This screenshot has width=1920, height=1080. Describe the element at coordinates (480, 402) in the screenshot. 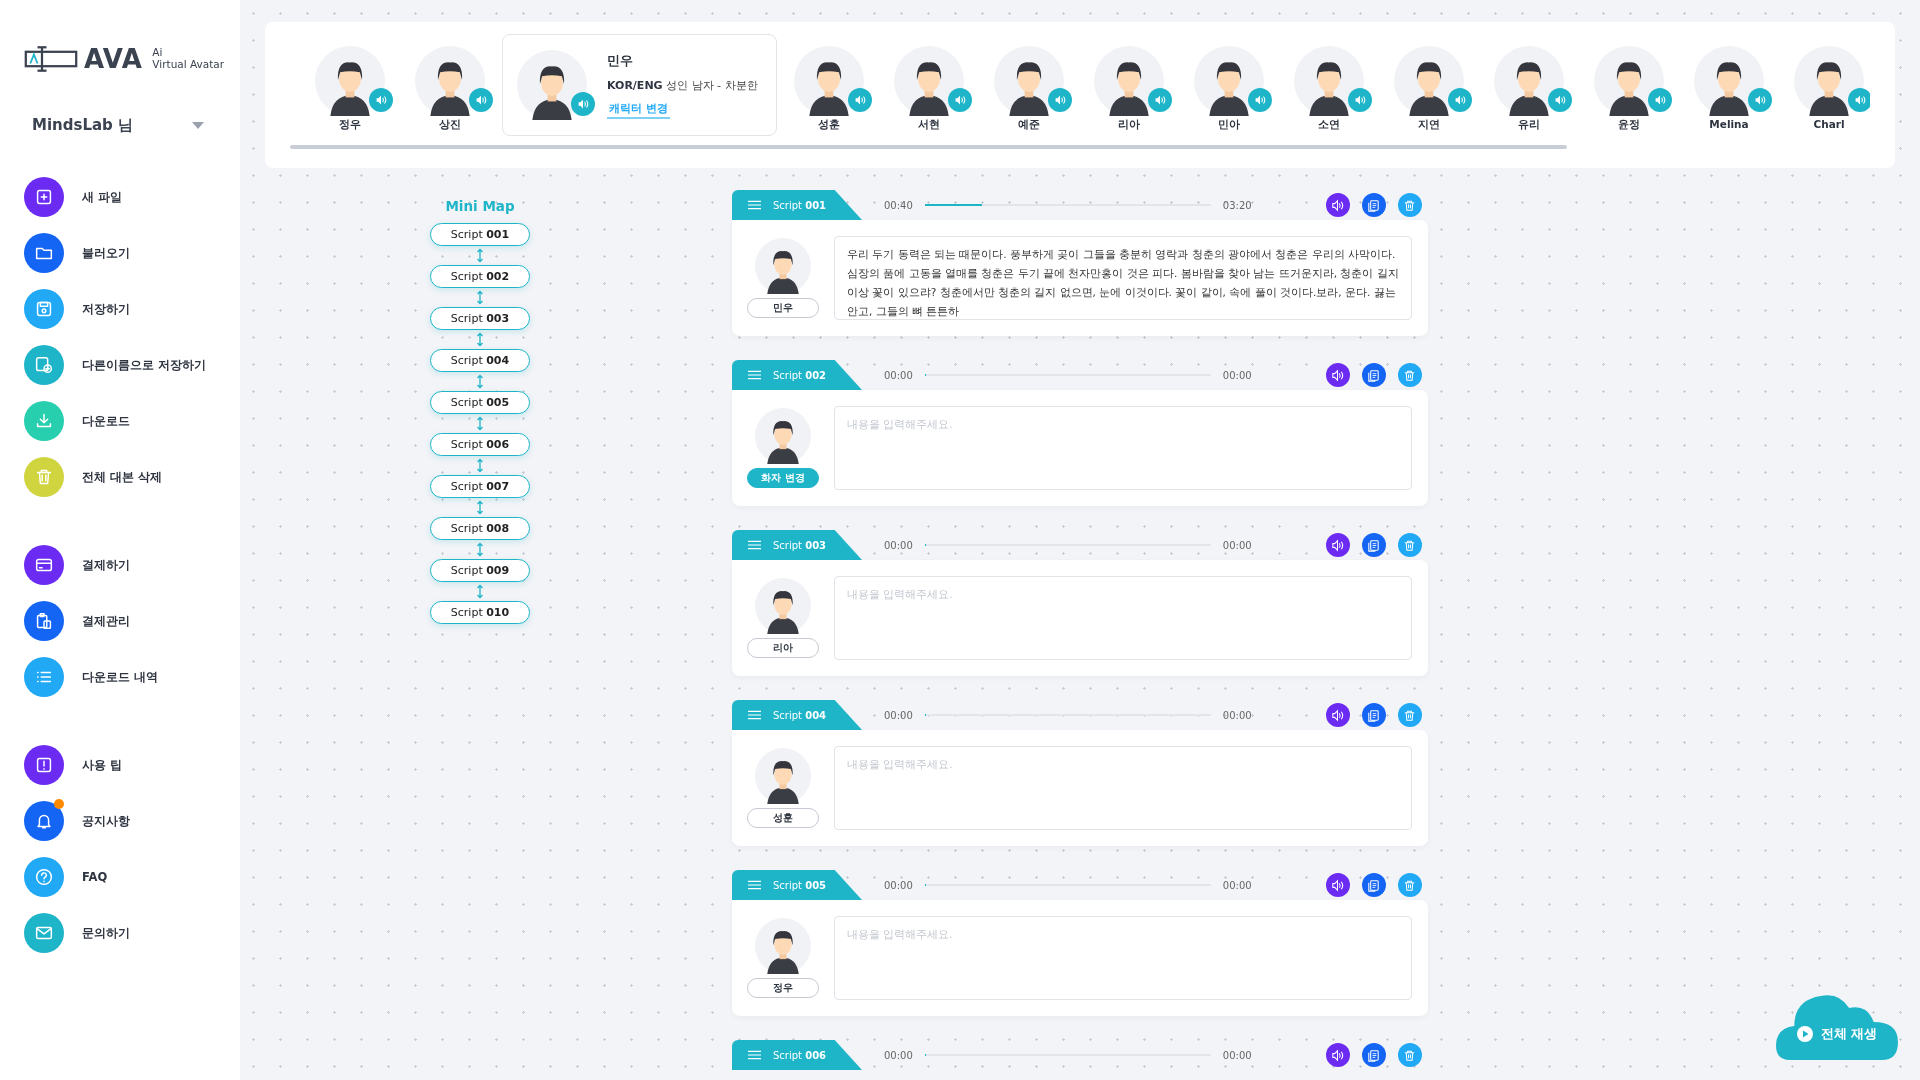

I see `minimap-item: Script 005` at that location.